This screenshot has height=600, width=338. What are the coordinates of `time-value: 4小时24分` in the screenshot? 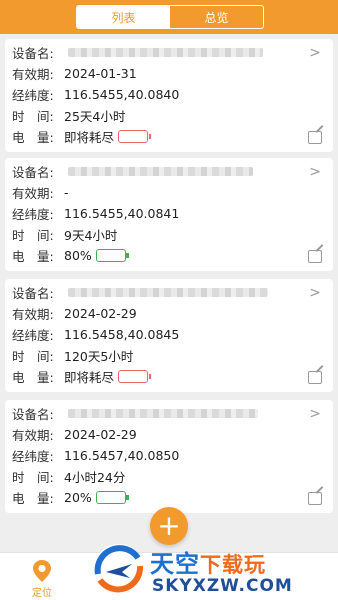 It's located at (95, 477).